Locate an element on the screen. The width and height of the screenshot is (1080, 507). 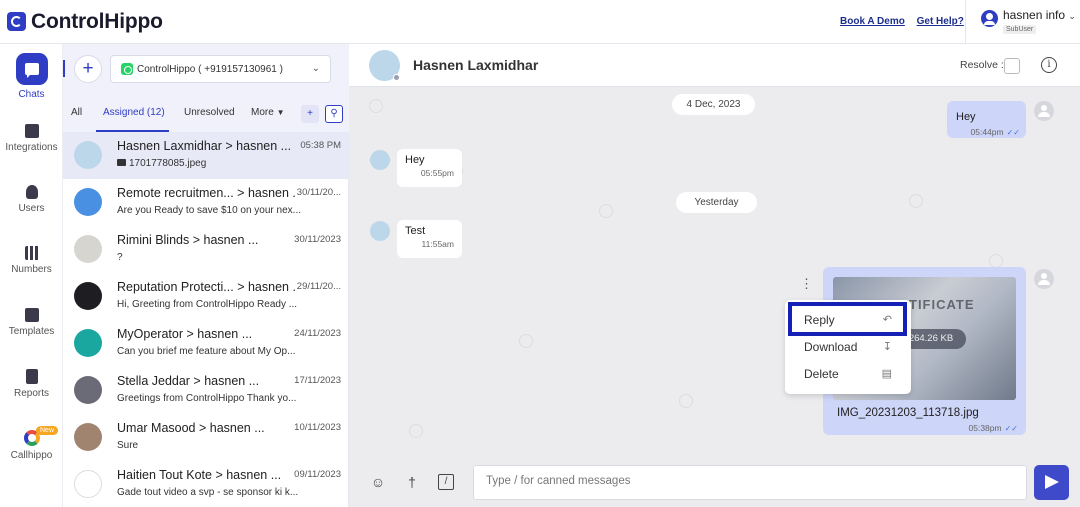
search-icon: ⚲ is located at coordinates (334, 114).